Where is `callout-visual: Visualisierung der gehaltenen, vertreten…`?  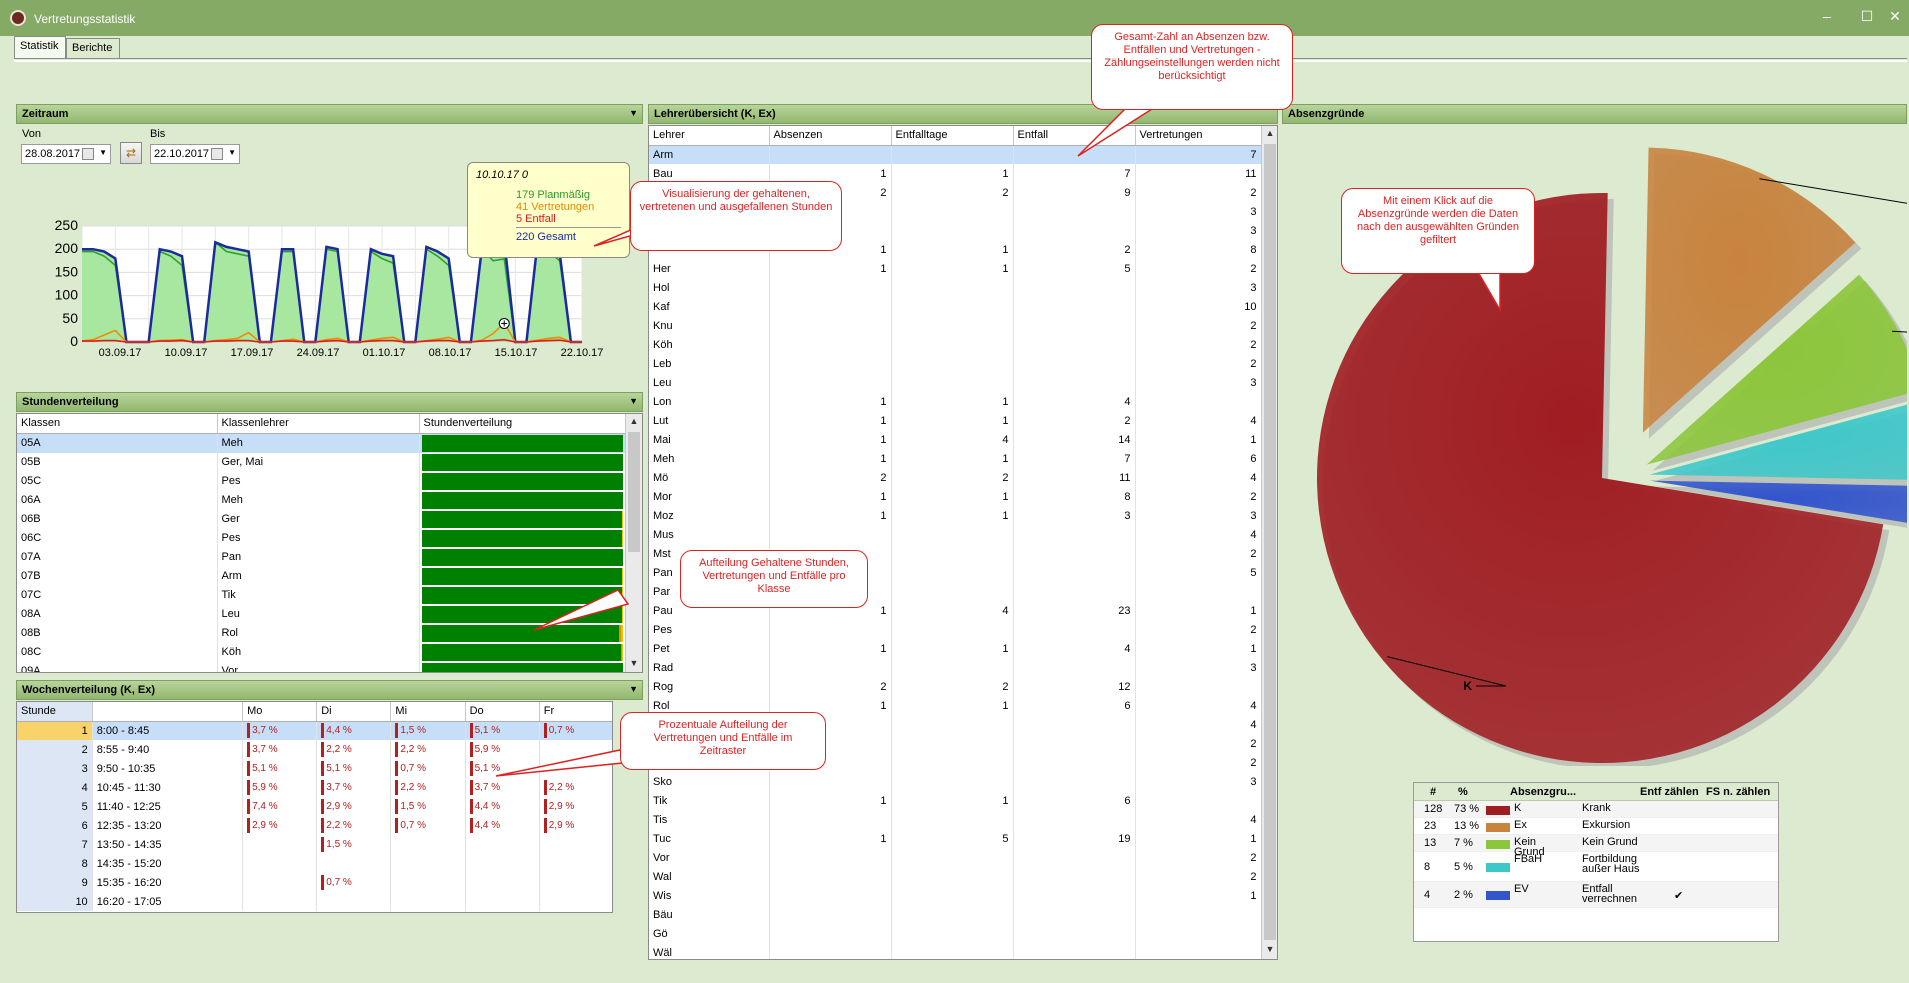 callout-visual: Visualisierung der gehaltenen, vertreten… is located at coordinates (736, 216).